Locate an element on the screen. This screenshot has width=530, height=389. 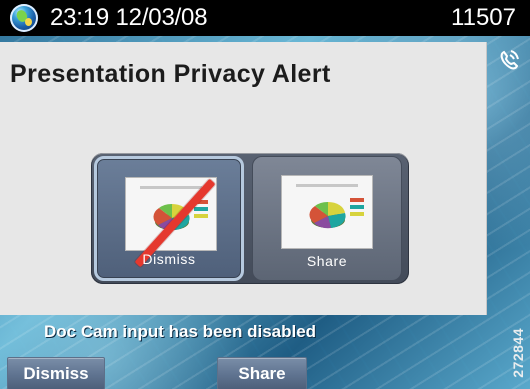
dismiss-option: Dismiss is located at coordinates (169, 218).